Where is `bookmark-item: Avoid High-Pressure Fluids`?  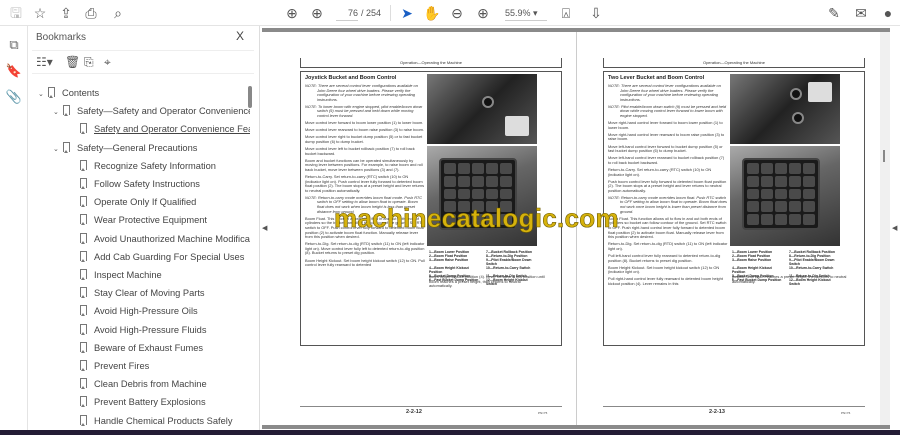
bookmark-item: Avoid High-Pressure Fluids is located at coordinates (143, 330).